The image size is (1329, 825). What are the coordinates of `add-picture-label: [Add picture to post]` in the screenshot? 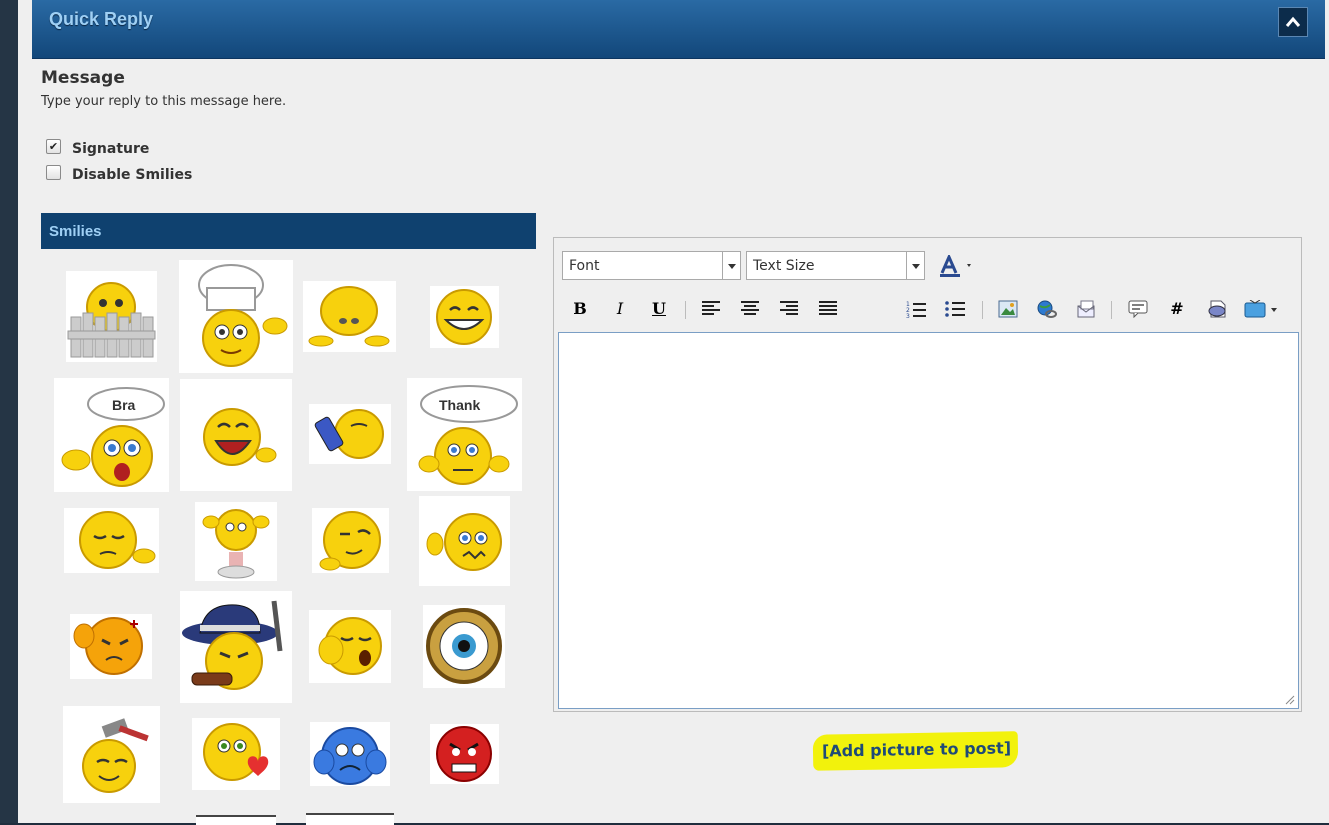 It's located at (916, 749).